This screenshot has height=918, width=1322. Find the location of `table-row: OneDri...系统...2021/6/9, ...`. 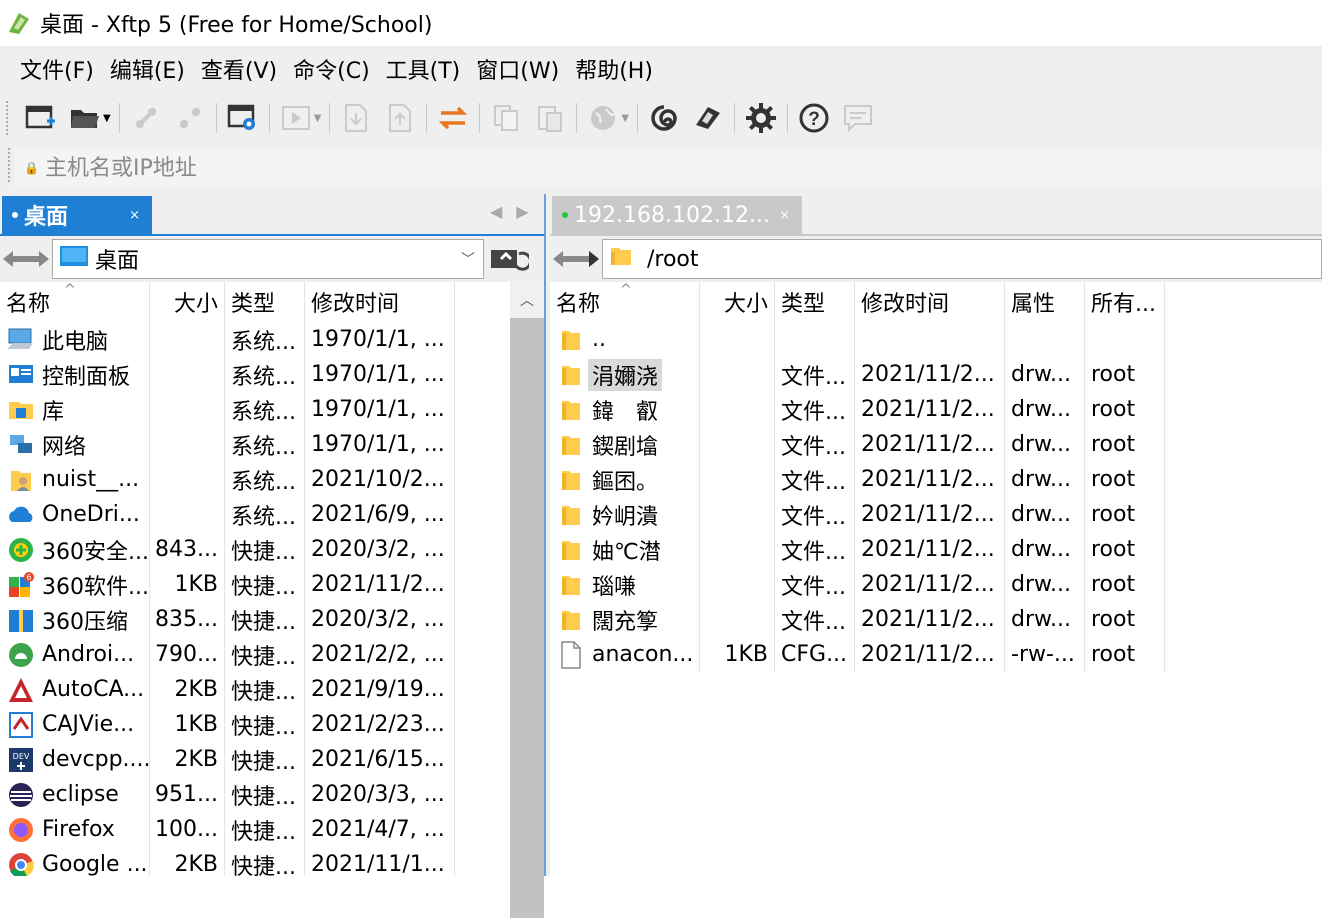

table-row: OneDri...系统...2021/6/9, ... is located at coordinates (272, 514).